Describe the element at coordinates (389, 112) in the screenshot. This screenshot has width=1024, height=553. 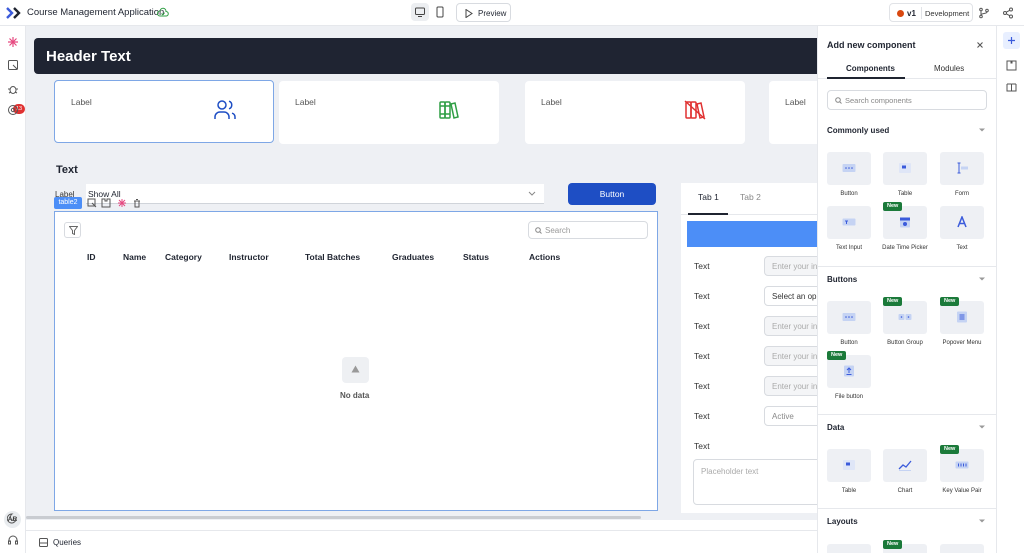
I see `stat-card-2: Label` at that location.